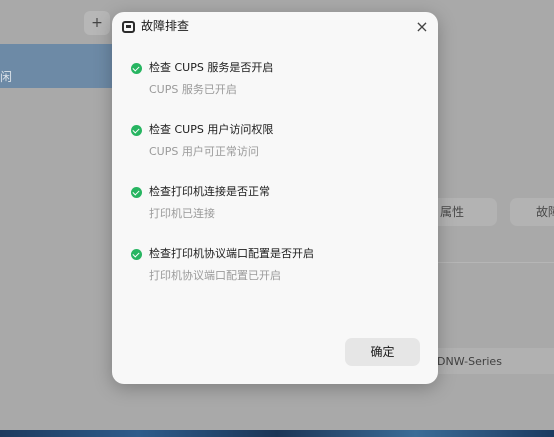  I want to click on add-printer-button: +, so click(97, 23).